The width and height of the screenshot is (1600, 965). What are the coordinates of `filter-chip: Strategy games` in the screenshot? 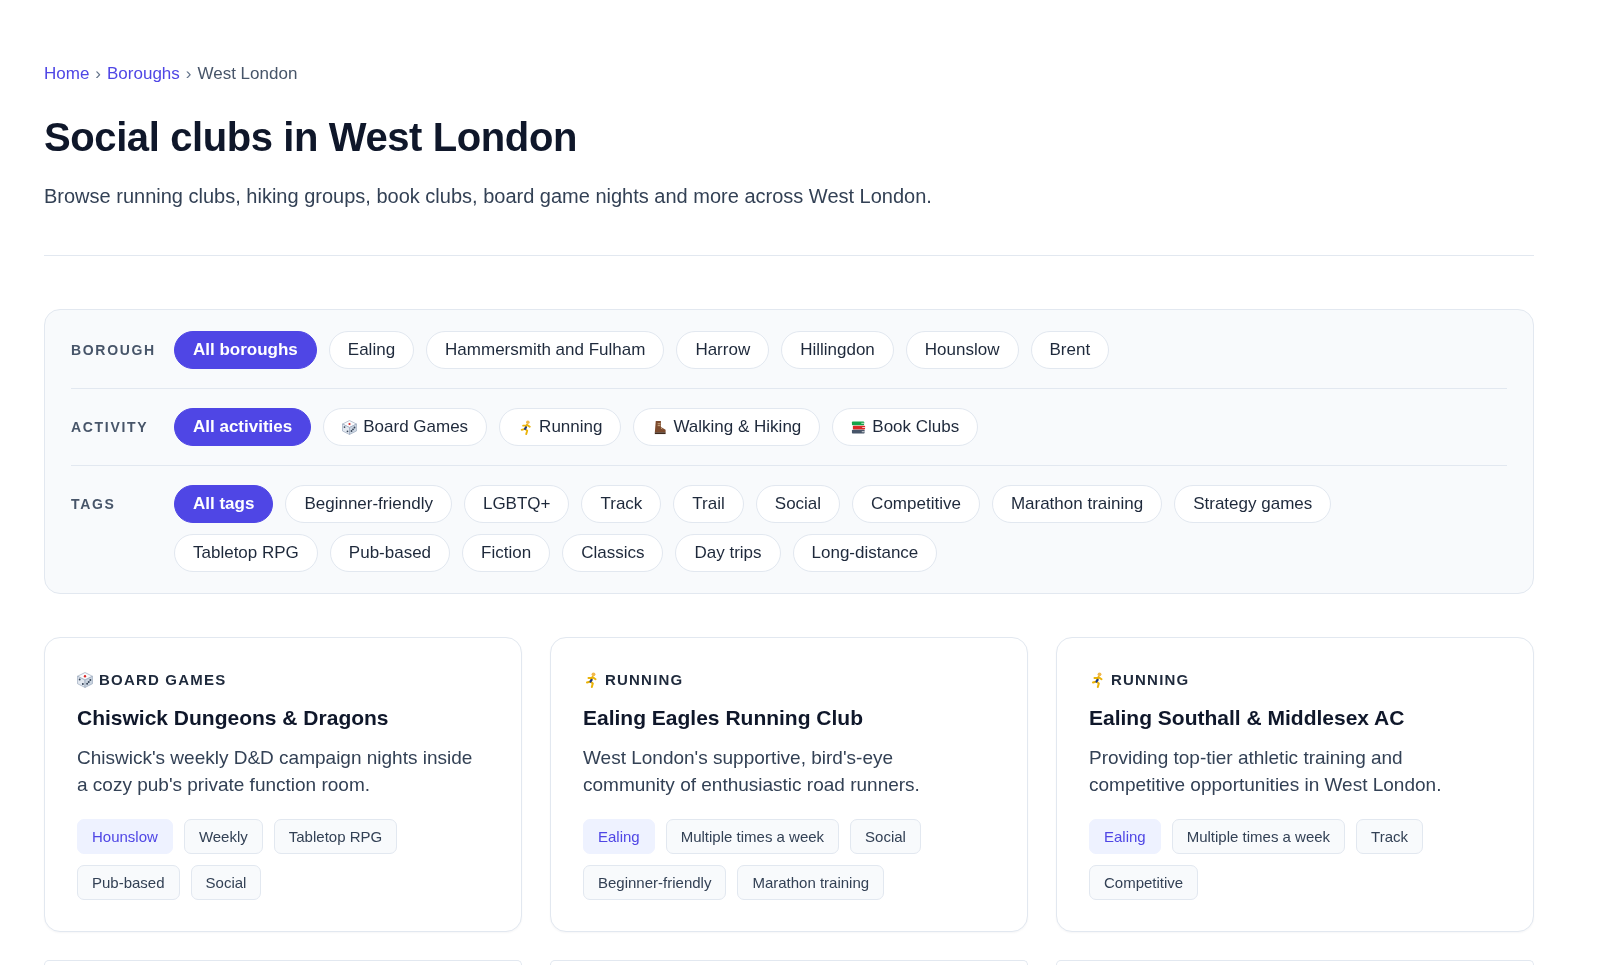 It's located at (1253, 504).